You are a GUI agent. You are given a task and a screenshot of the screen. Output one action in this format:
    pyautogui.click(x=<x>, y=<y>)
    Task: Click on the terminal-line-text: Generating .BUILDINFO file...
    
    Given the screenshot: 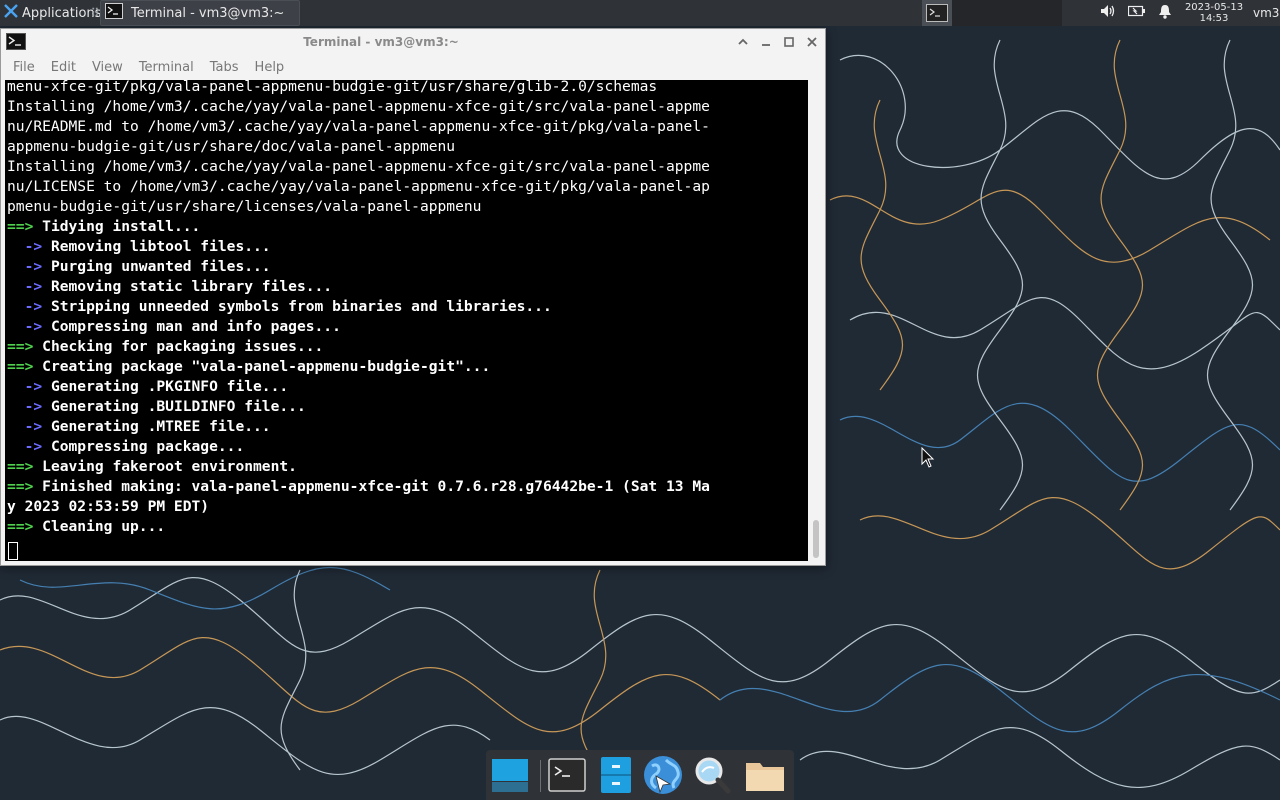 What is the action you would take?
    pyautogui.click(x=178, y=406)
    